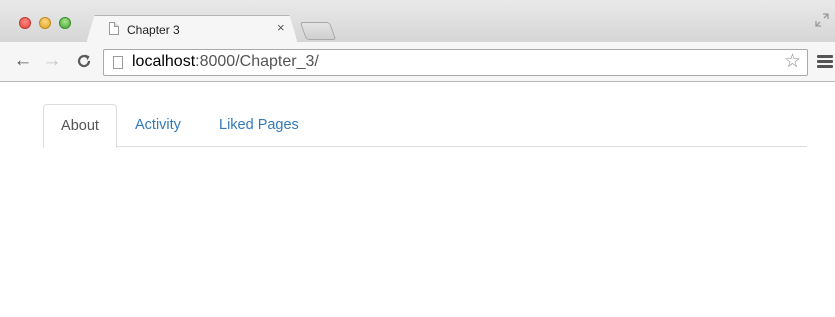 The width and height of the screenshot is (835, 317). Describe the element at coordinates (825, 62) in the screenshot. I see `menu-icon` at that location.